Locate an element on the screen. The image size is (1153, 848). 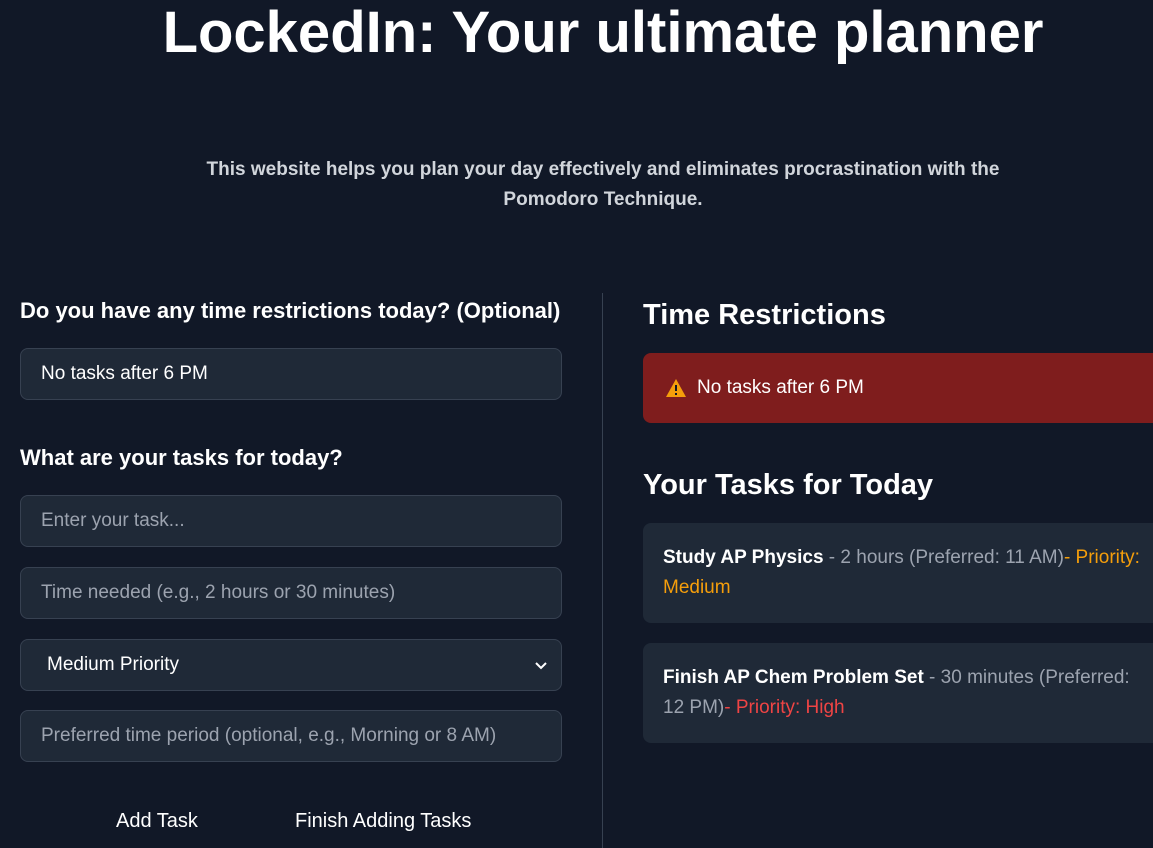
column-divider is located at coordinates (602, 570).